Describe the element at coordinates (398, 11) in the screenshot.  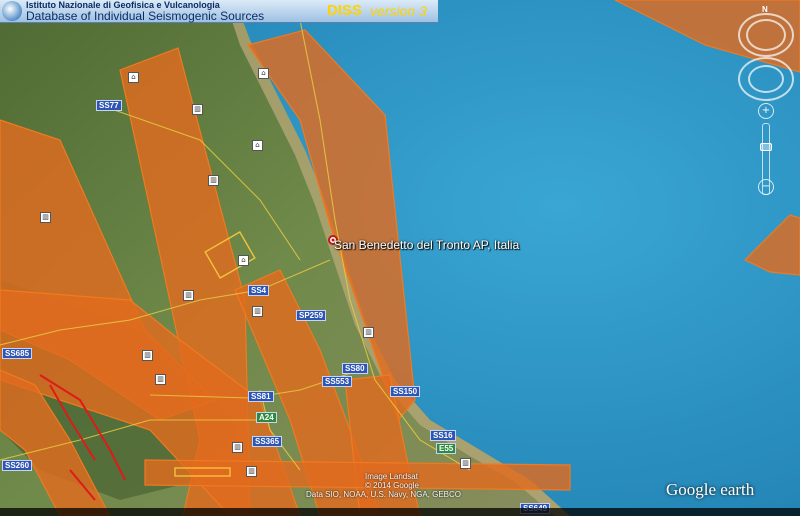
I see `banner-version: version 3` at that location.